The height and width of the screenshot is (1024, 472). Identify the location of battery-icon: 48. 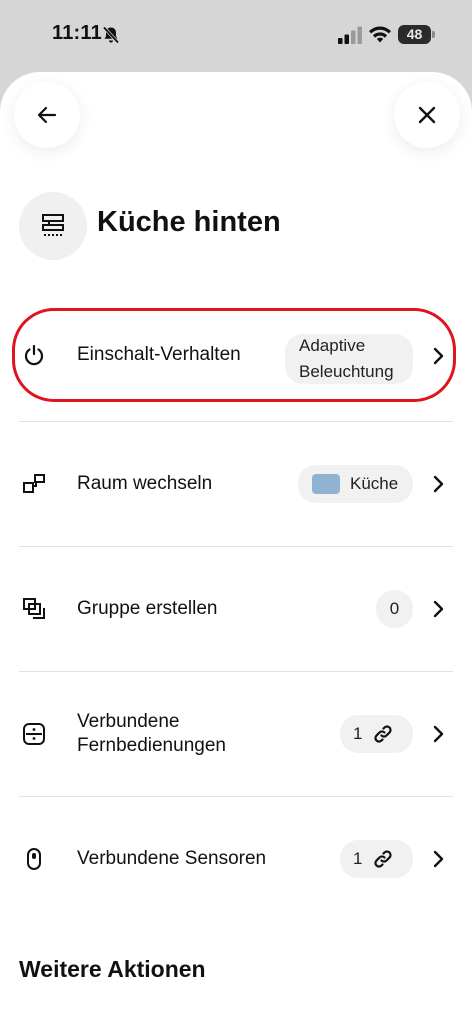
(417, 34).